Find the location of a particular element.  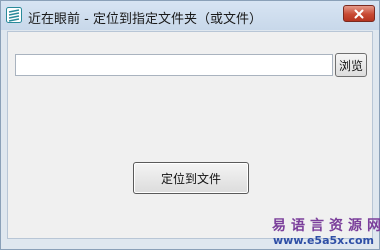

close-icon is located at coordinates (359, 13).